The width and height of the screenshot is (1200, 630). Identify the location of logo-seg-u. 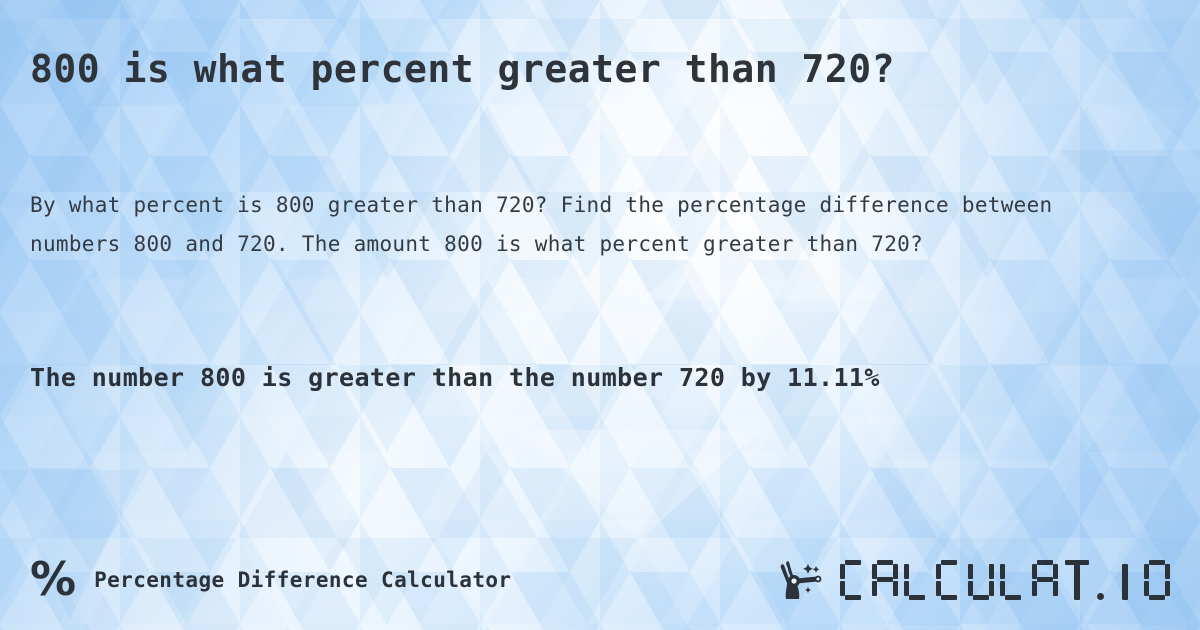
(981, 580).